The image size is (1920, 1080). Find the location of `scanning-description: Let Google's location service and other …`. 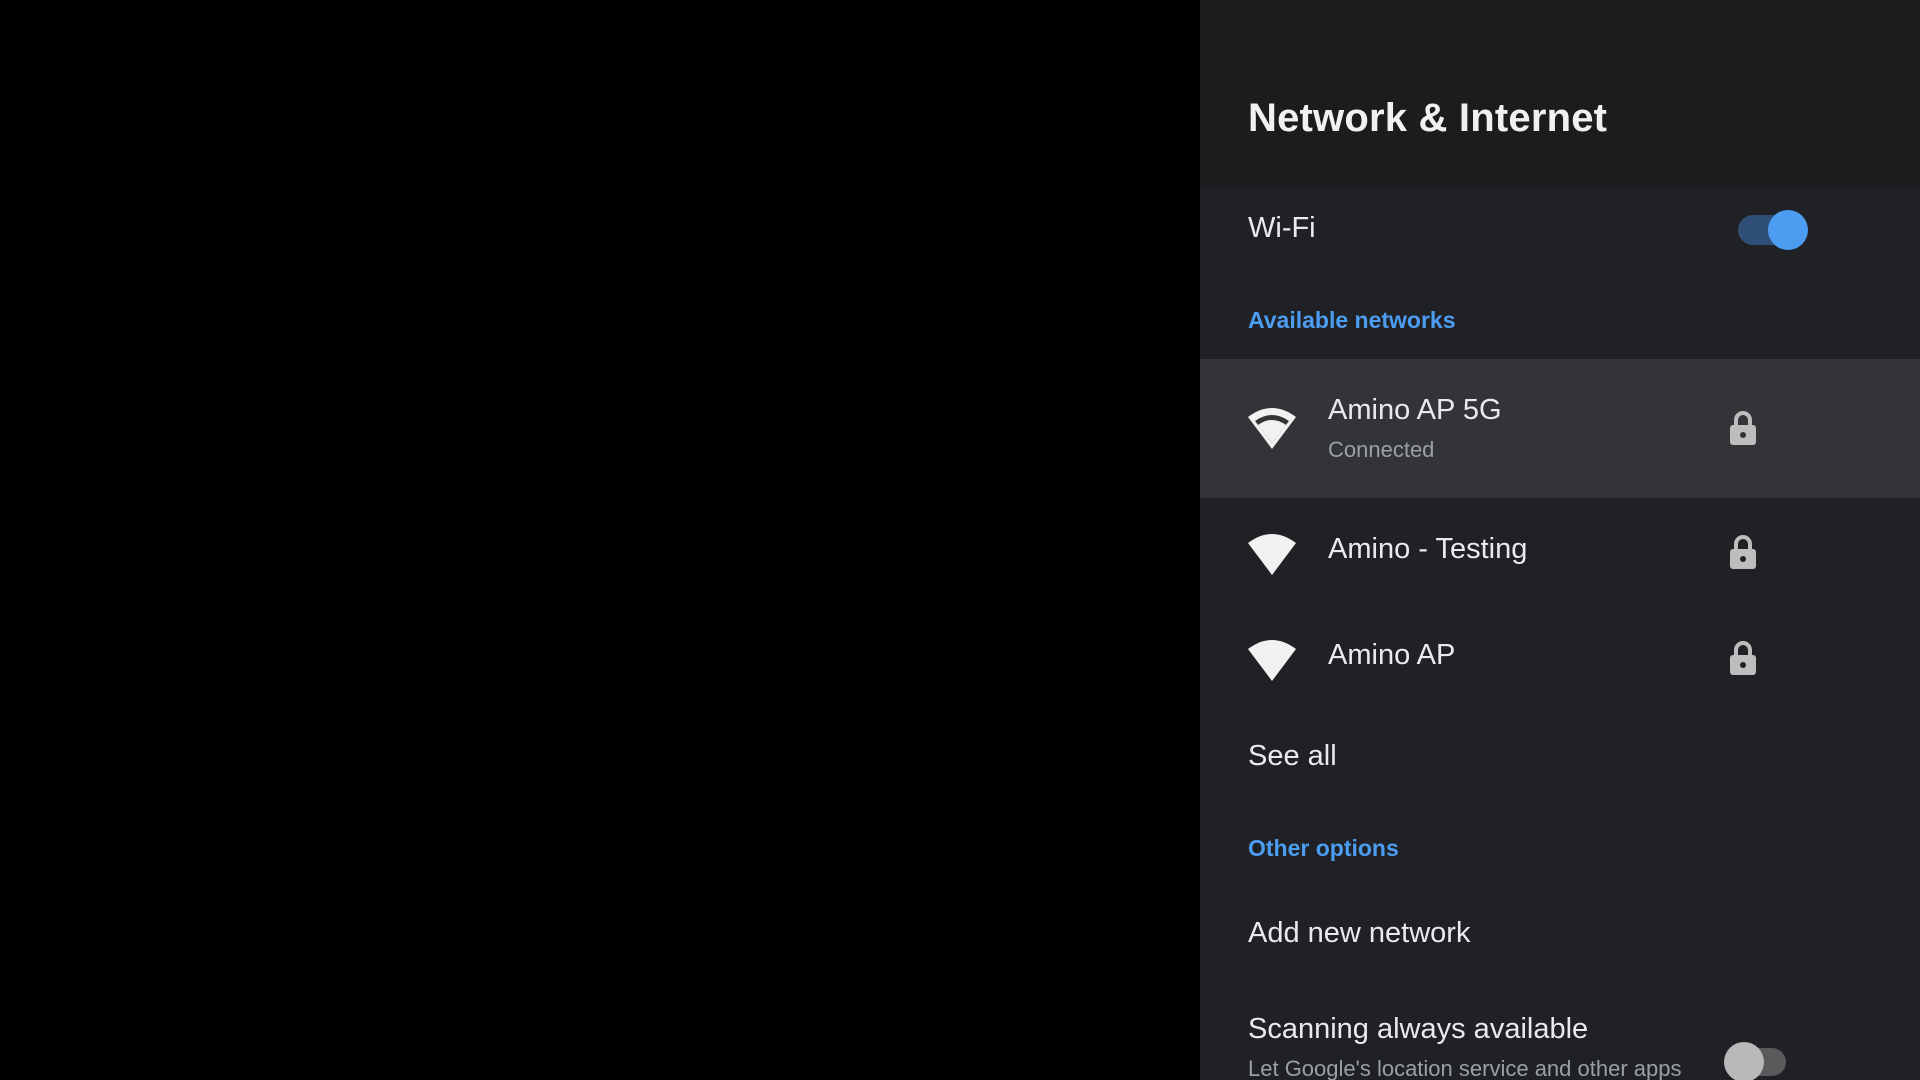

scanning-description: Let Google's location service and other … is located at coordinates (1465, 1068).